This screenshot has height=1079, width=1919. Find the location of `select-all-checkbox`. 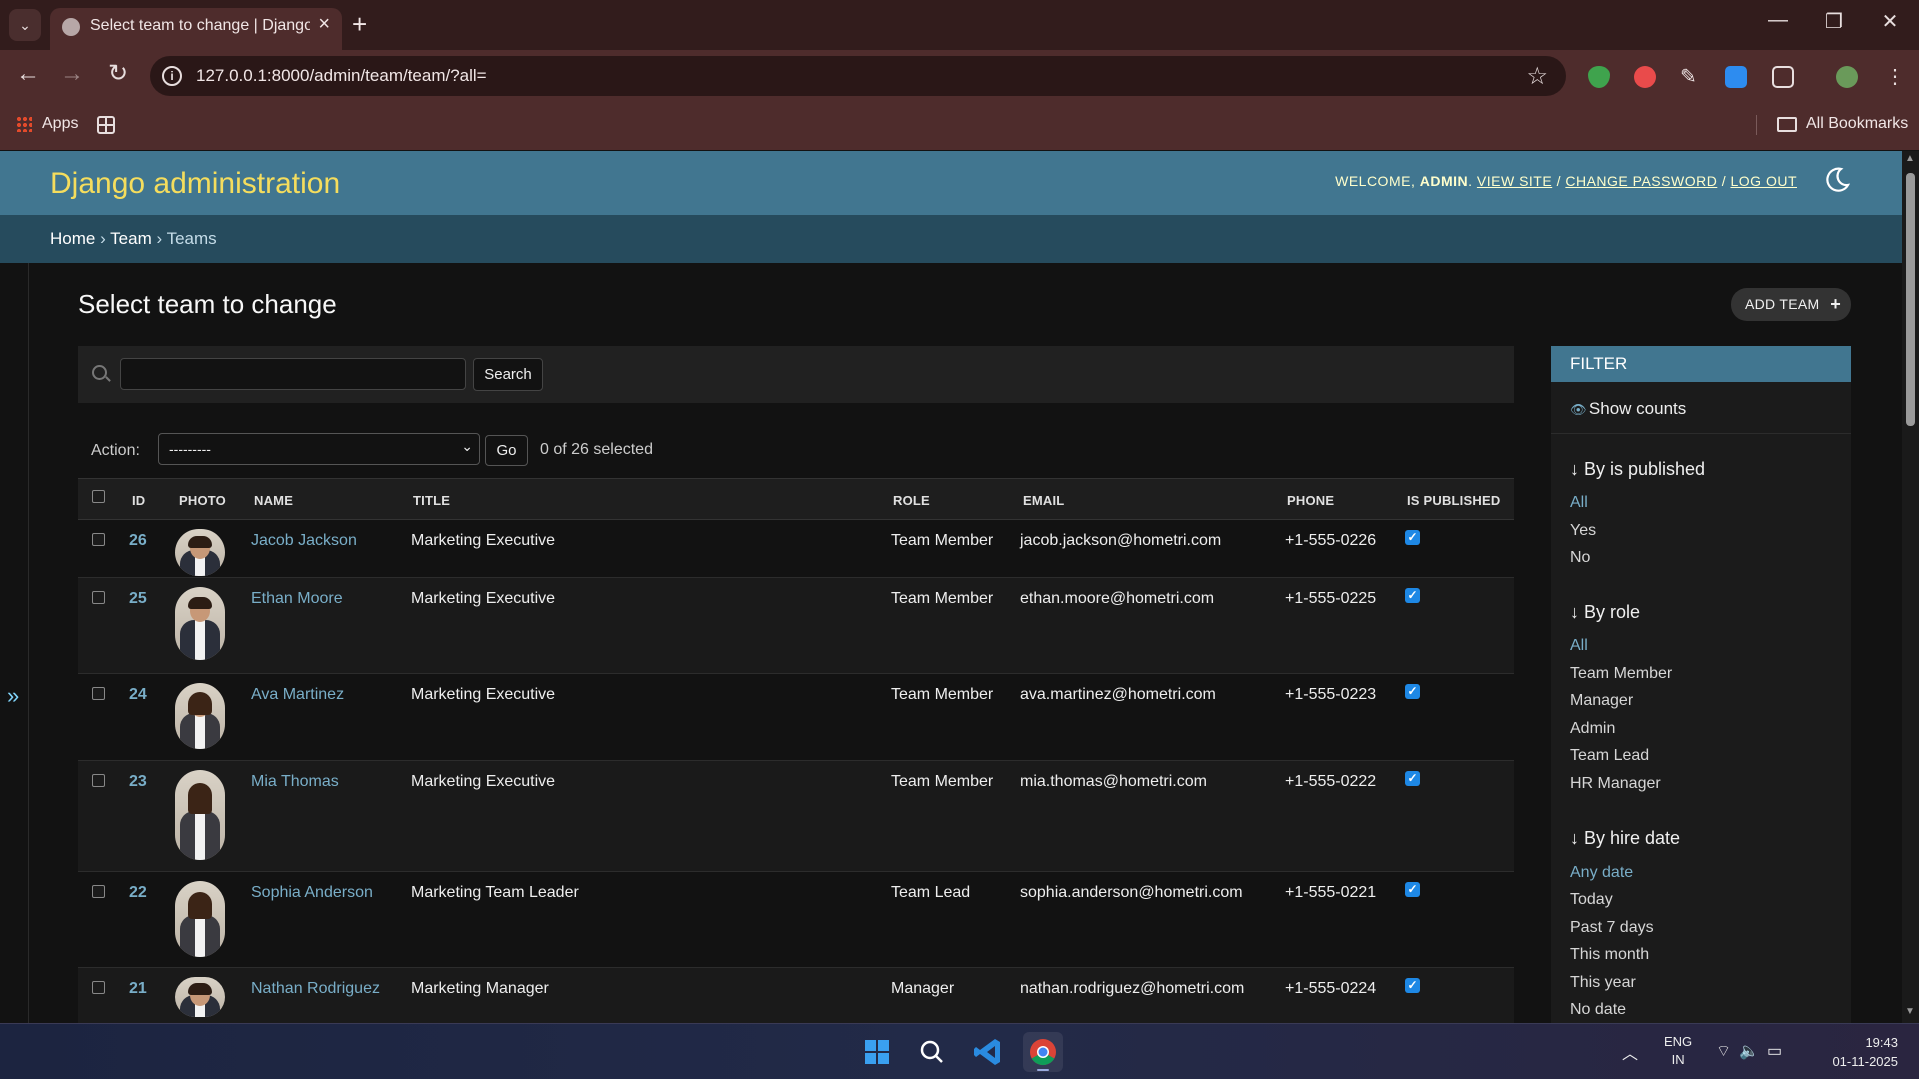

select-all-checkbox is located at coordinates (98, 496).